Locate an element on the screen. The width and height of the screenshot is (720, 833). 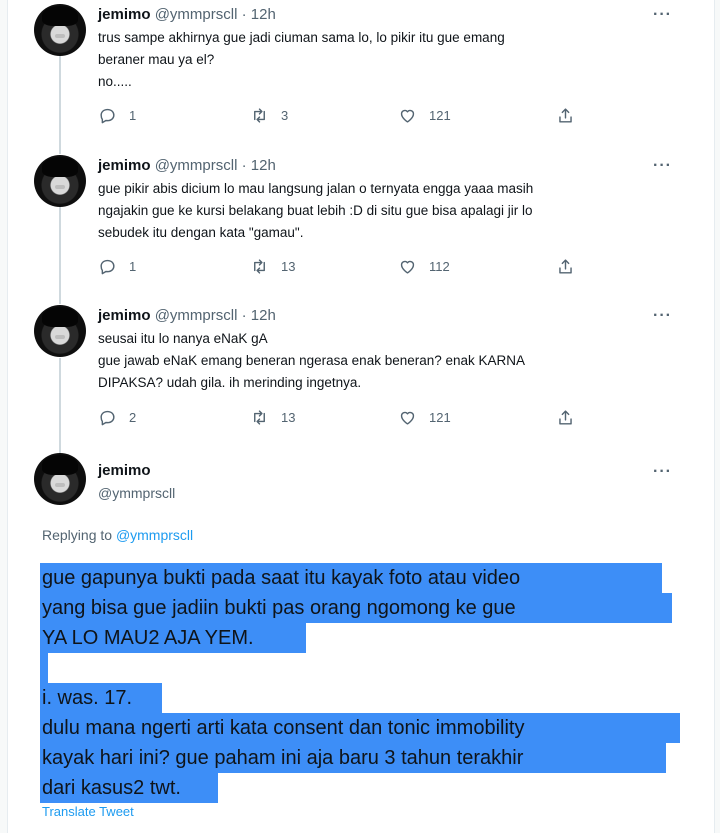
tweet-text-line: dari kasus2 twt. is located at coordinates (111, 788).